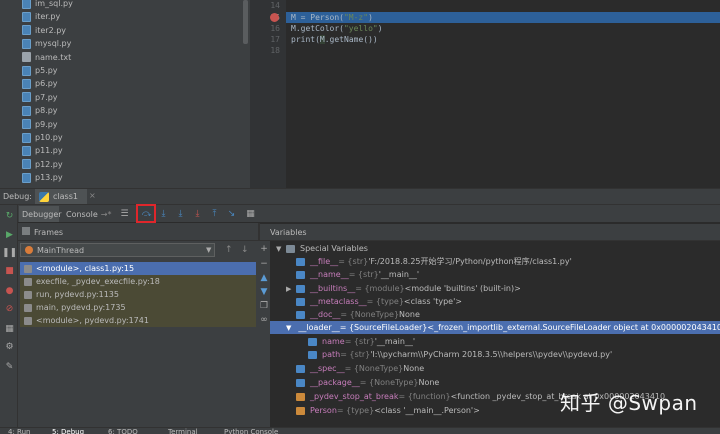 This screenshot has width=720, height=434. I want to click on variable-row: __name__ = {str} '__main__', so click(357, 274).